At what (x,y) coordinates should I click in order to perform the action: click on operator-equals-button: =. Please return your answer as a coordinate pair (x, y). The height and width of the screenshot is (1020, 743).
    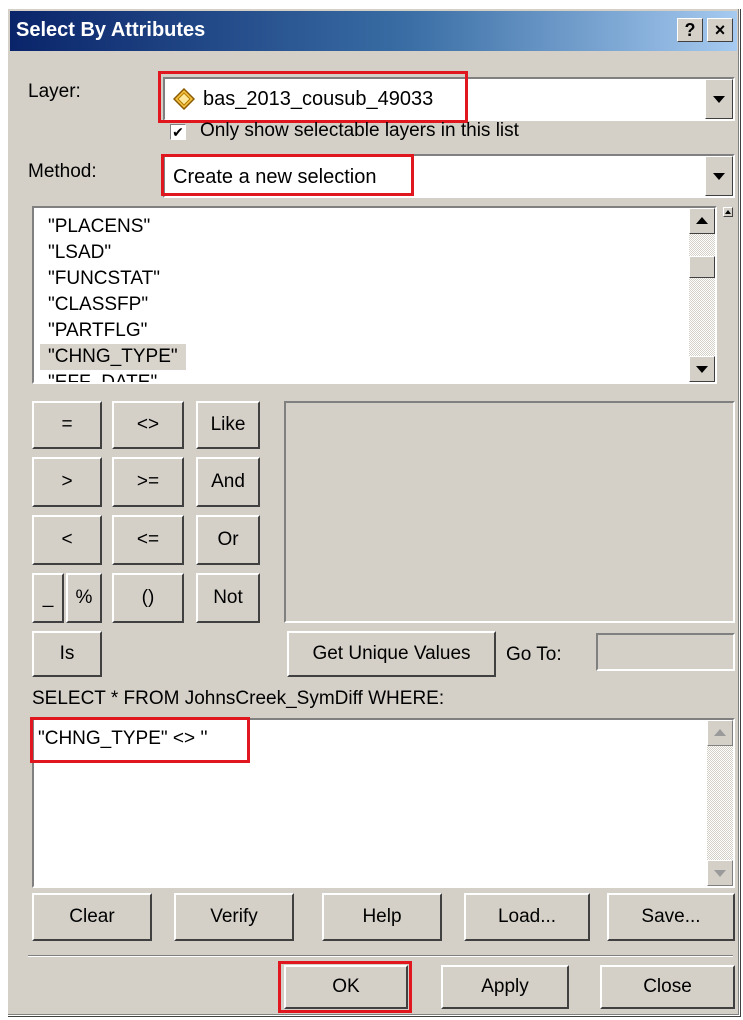
    Looking at the image, I should click on (67, 425).